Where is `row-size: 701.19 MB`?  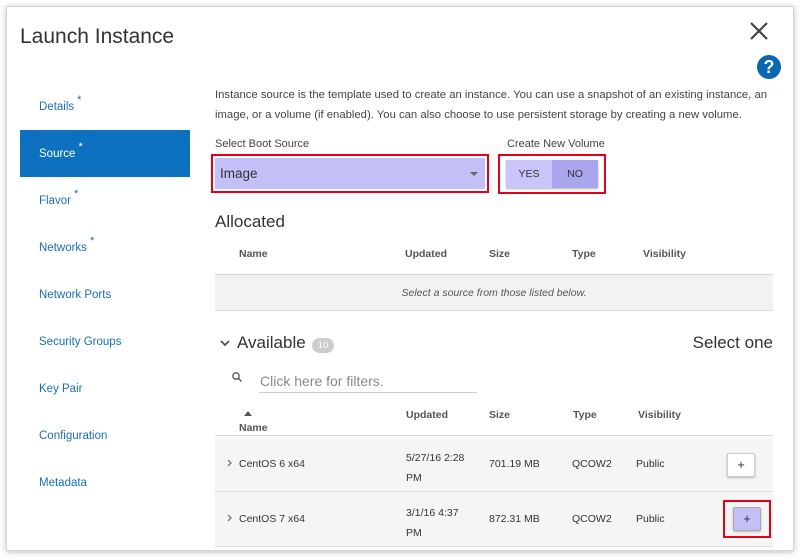
row-size: 701.19 MB is located at coordinates (514, 464).